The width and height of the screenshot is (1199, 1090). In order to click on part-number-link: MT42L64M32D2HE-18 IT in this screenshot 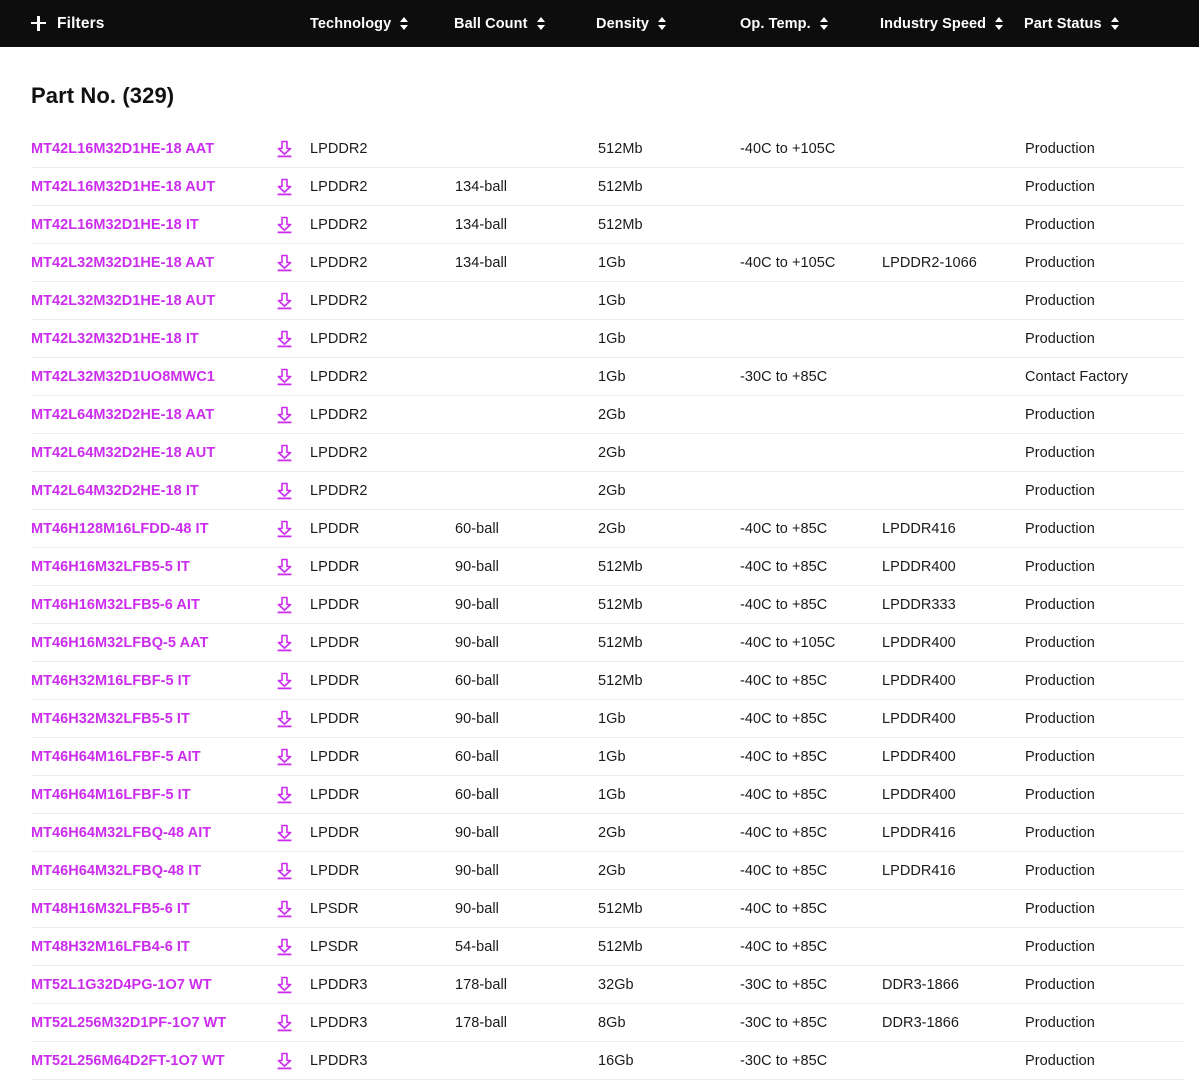, I will do `click(115, 491)`.